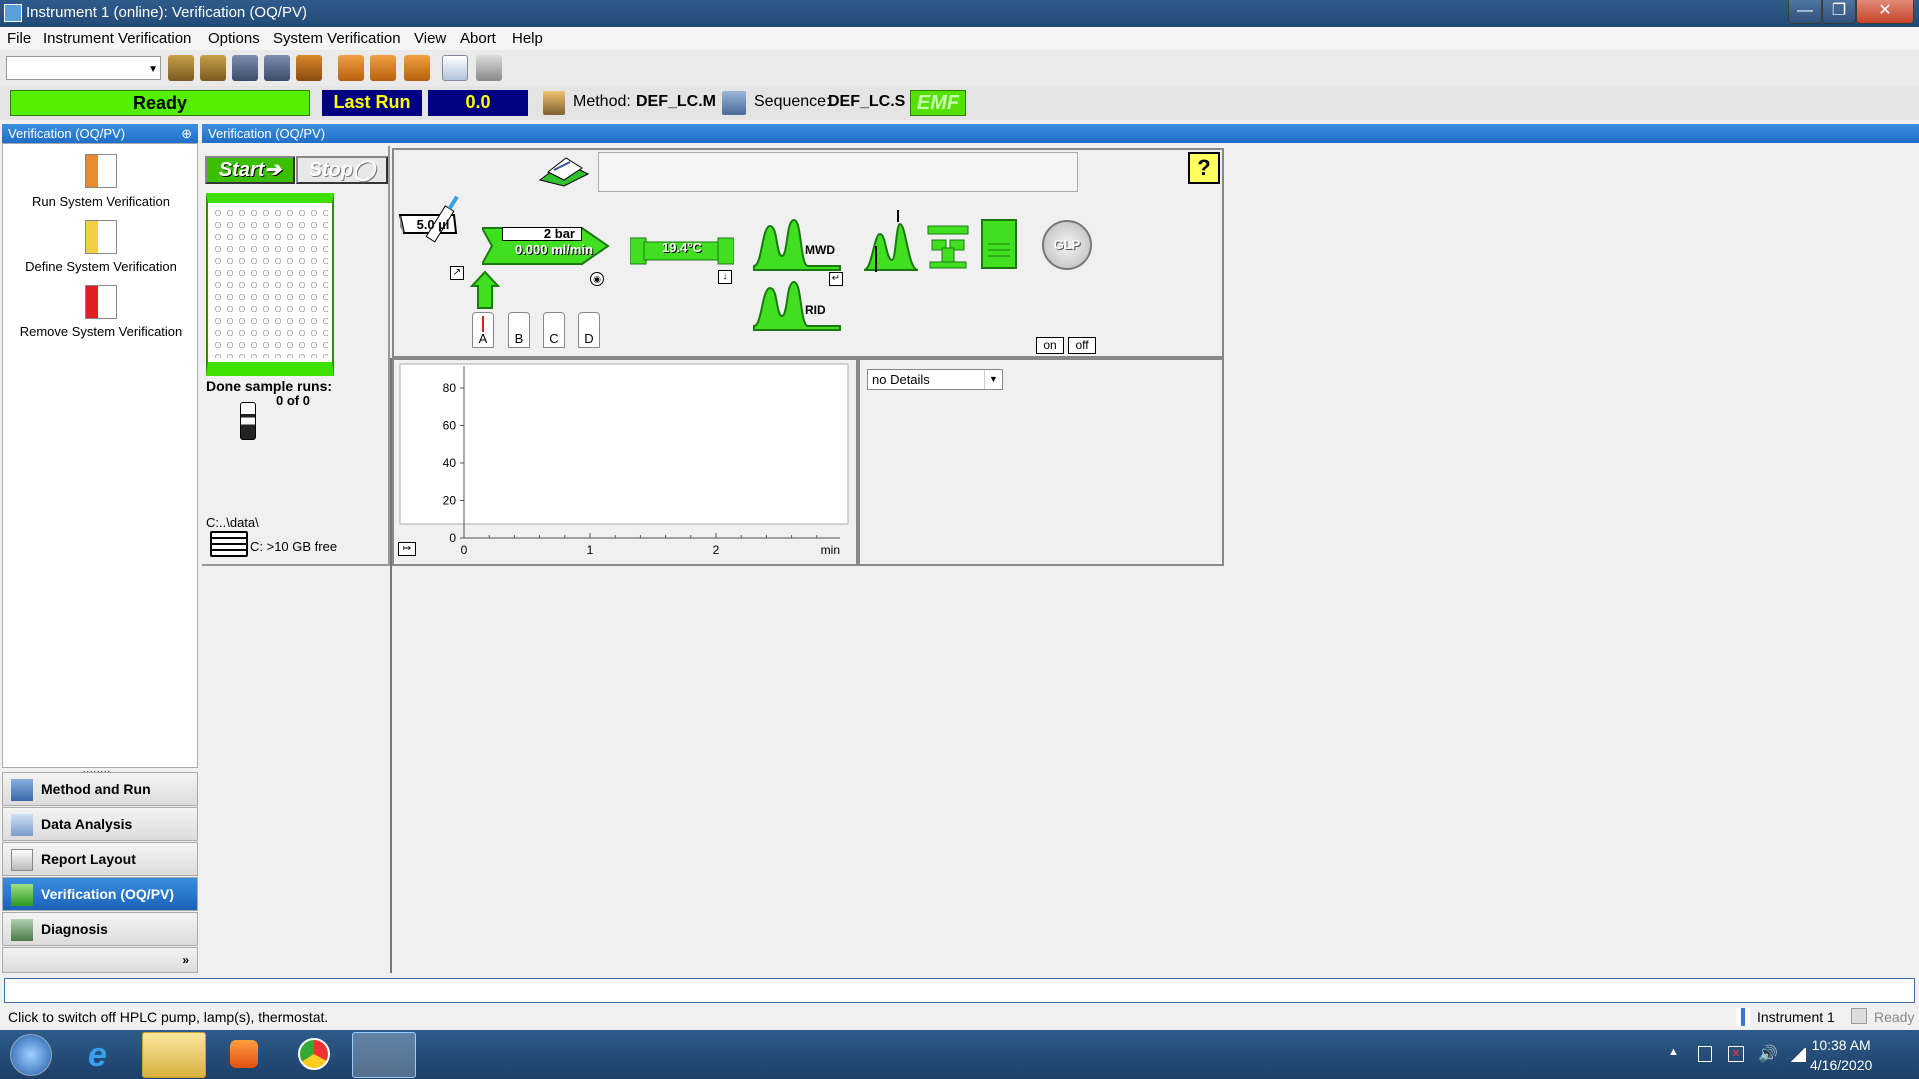 This screenshot has height=1079, width=1919. Describe the element at coordinates (407, 549) in the screenshot. I see `zoom-fit-icon: ↦` at that location.